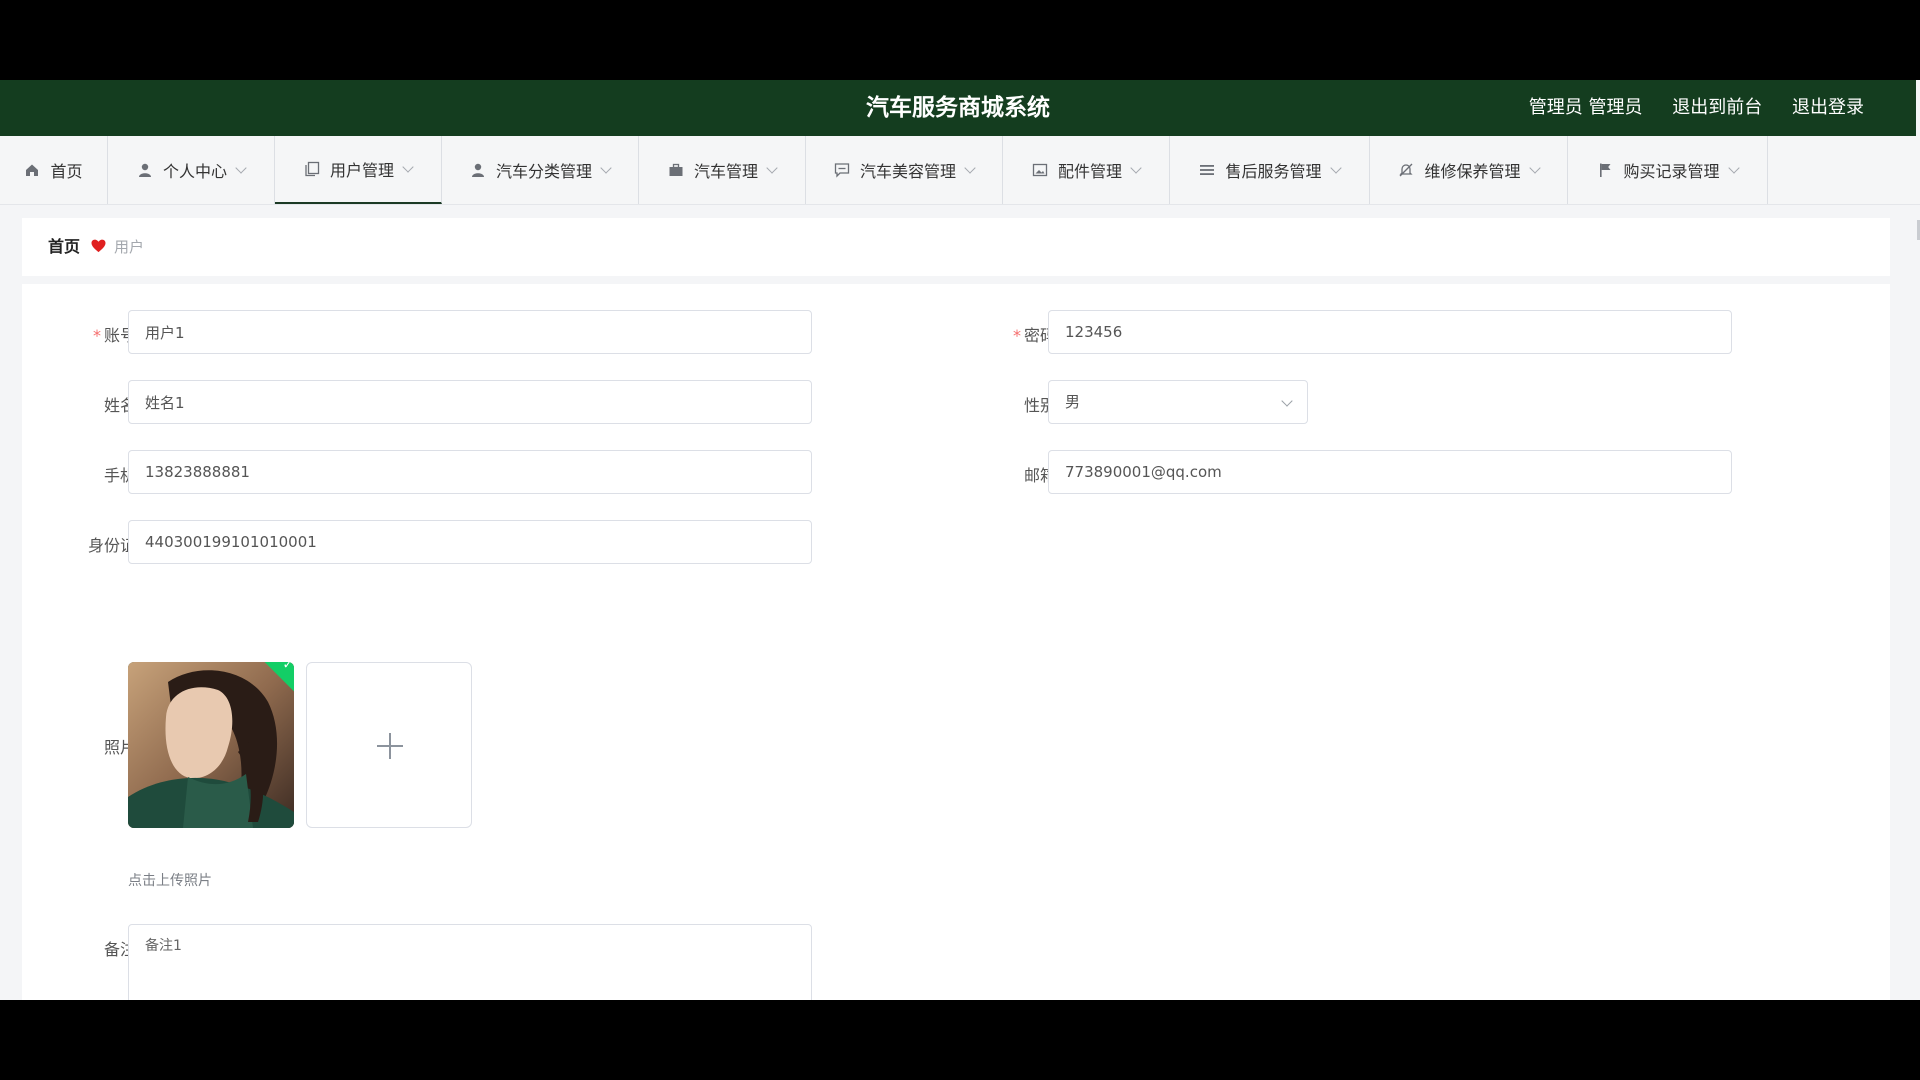 The image size is (1920, 1080). Describe the element at coordinates (163, 946) in the screenshot. I see `note-value: 备注1` at that location.